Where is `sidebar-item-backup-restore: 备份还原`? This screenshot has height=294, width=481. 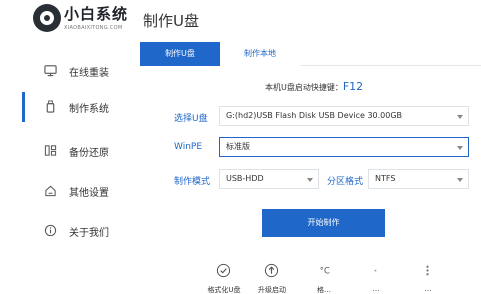 sidebar-item-backup-restore: 备份还原 is located at coordinates (70, 151).